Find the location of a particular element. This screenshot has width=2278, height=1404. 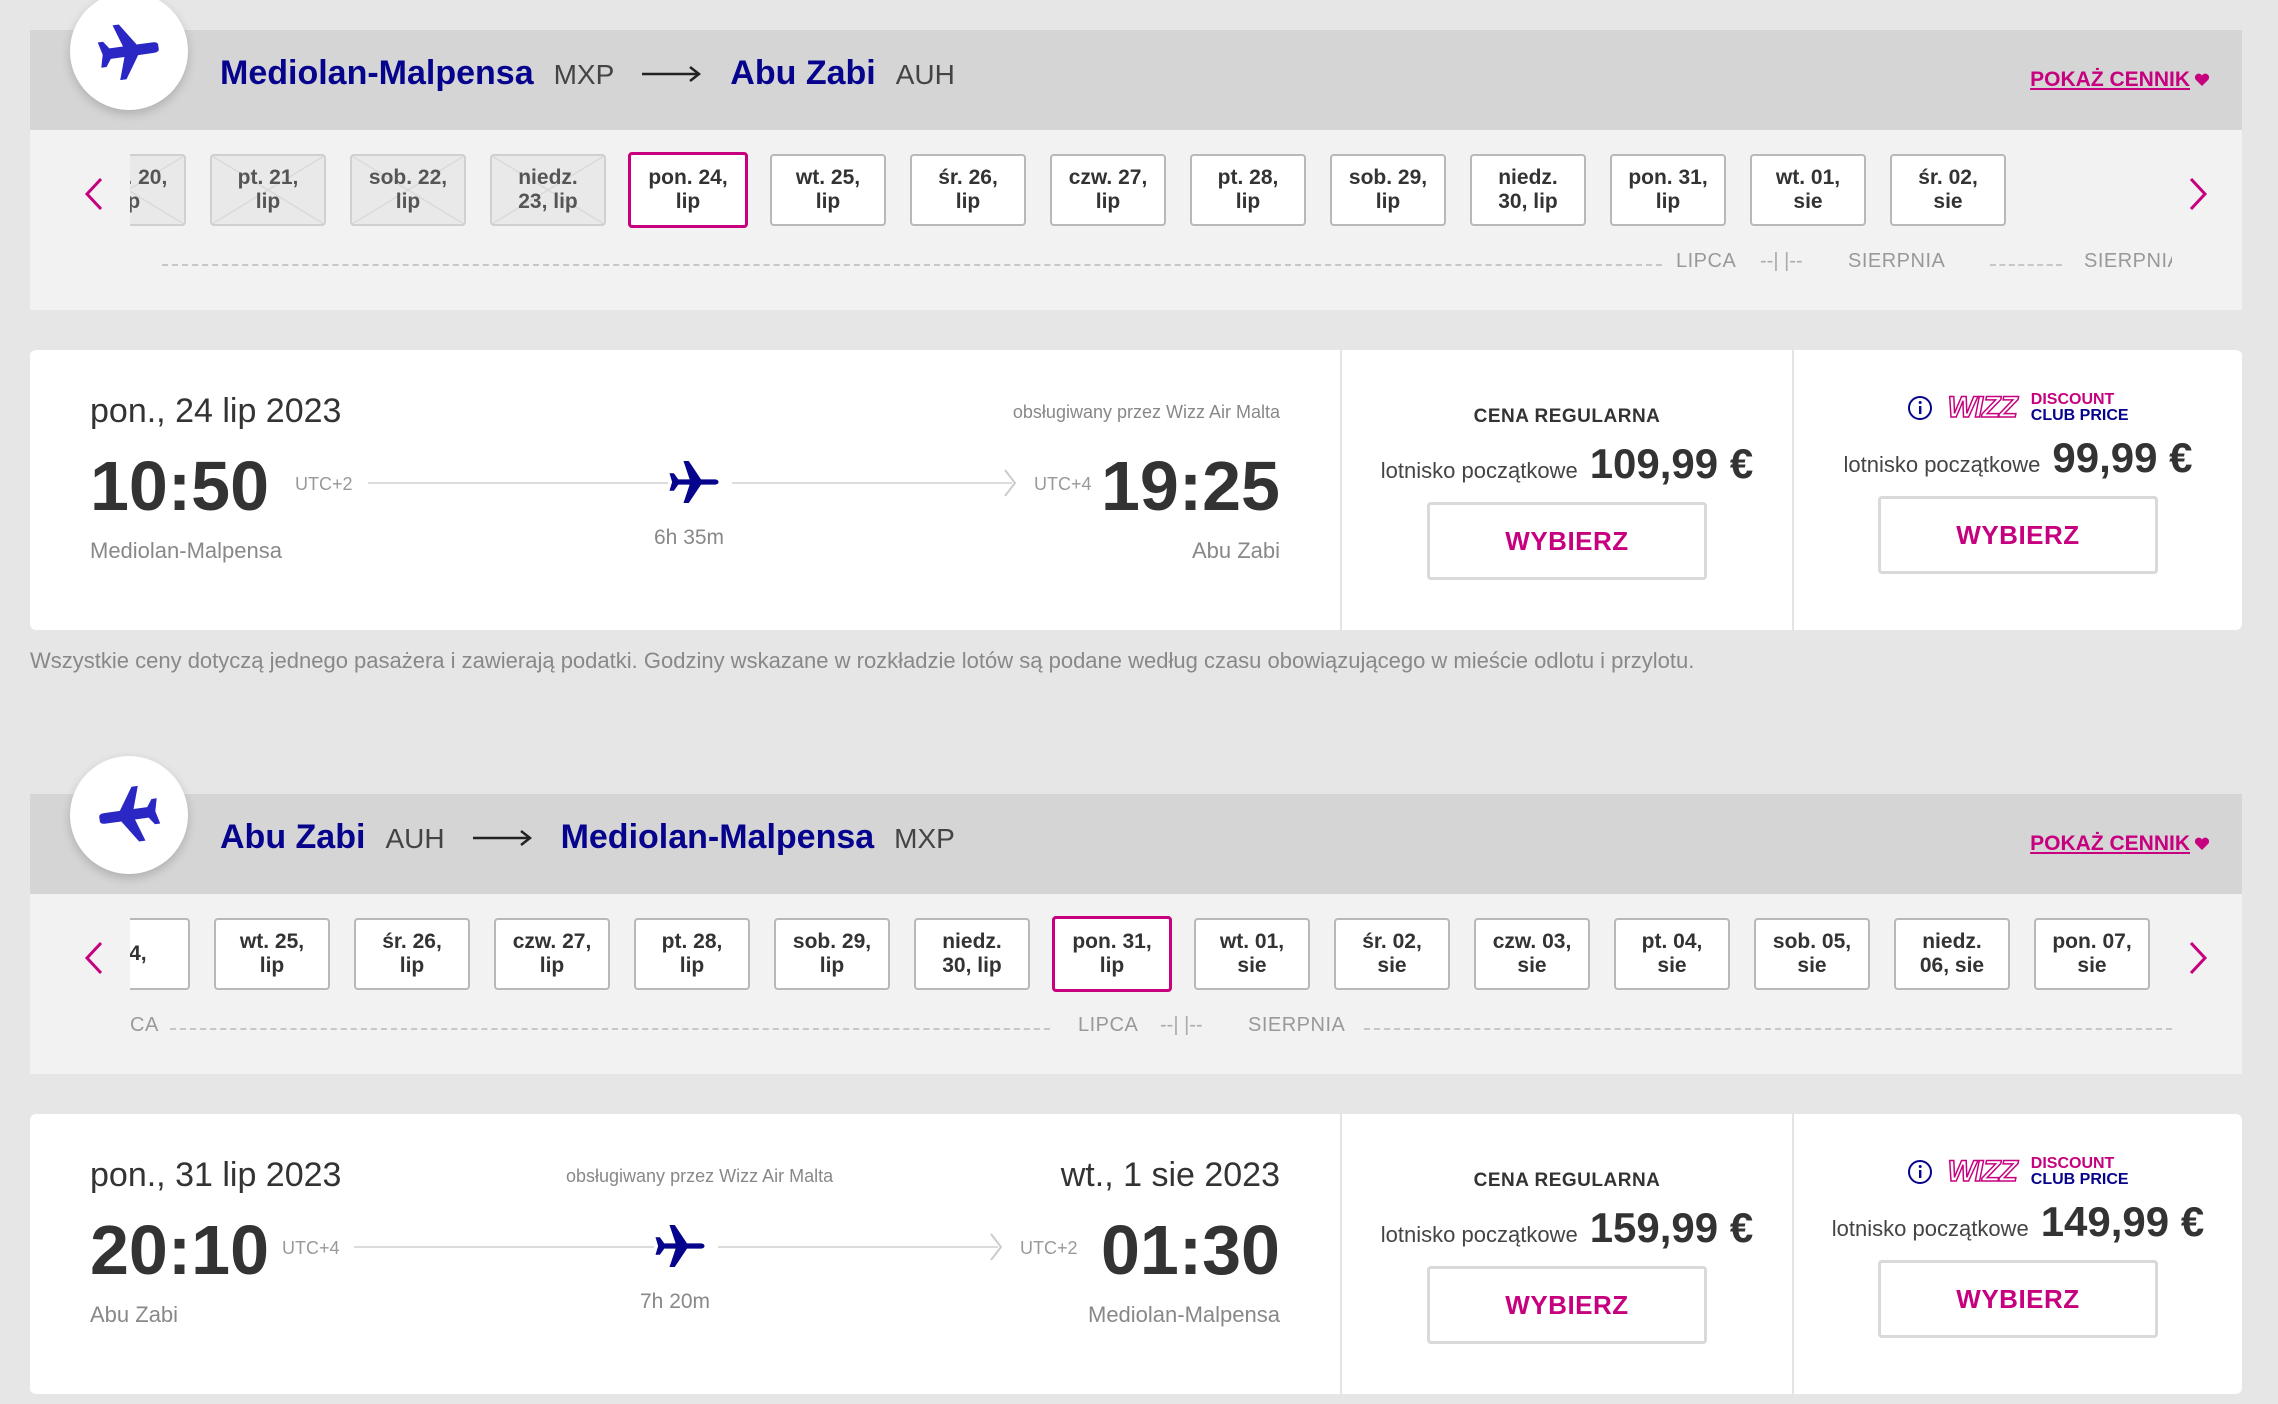

date-chip: pon. 24, lip is located at coordinates (688, 190).